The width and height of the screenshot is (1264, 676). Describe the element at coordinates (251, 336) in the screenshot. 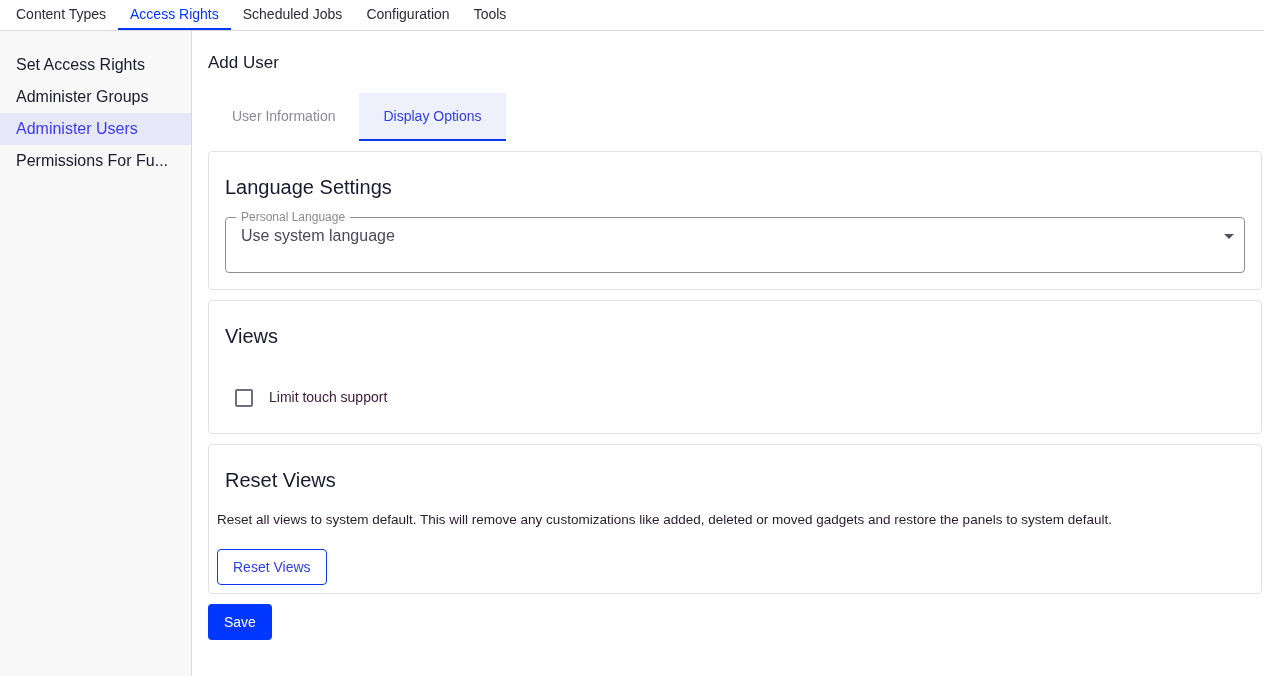

I see `section-title: Views` at that location.